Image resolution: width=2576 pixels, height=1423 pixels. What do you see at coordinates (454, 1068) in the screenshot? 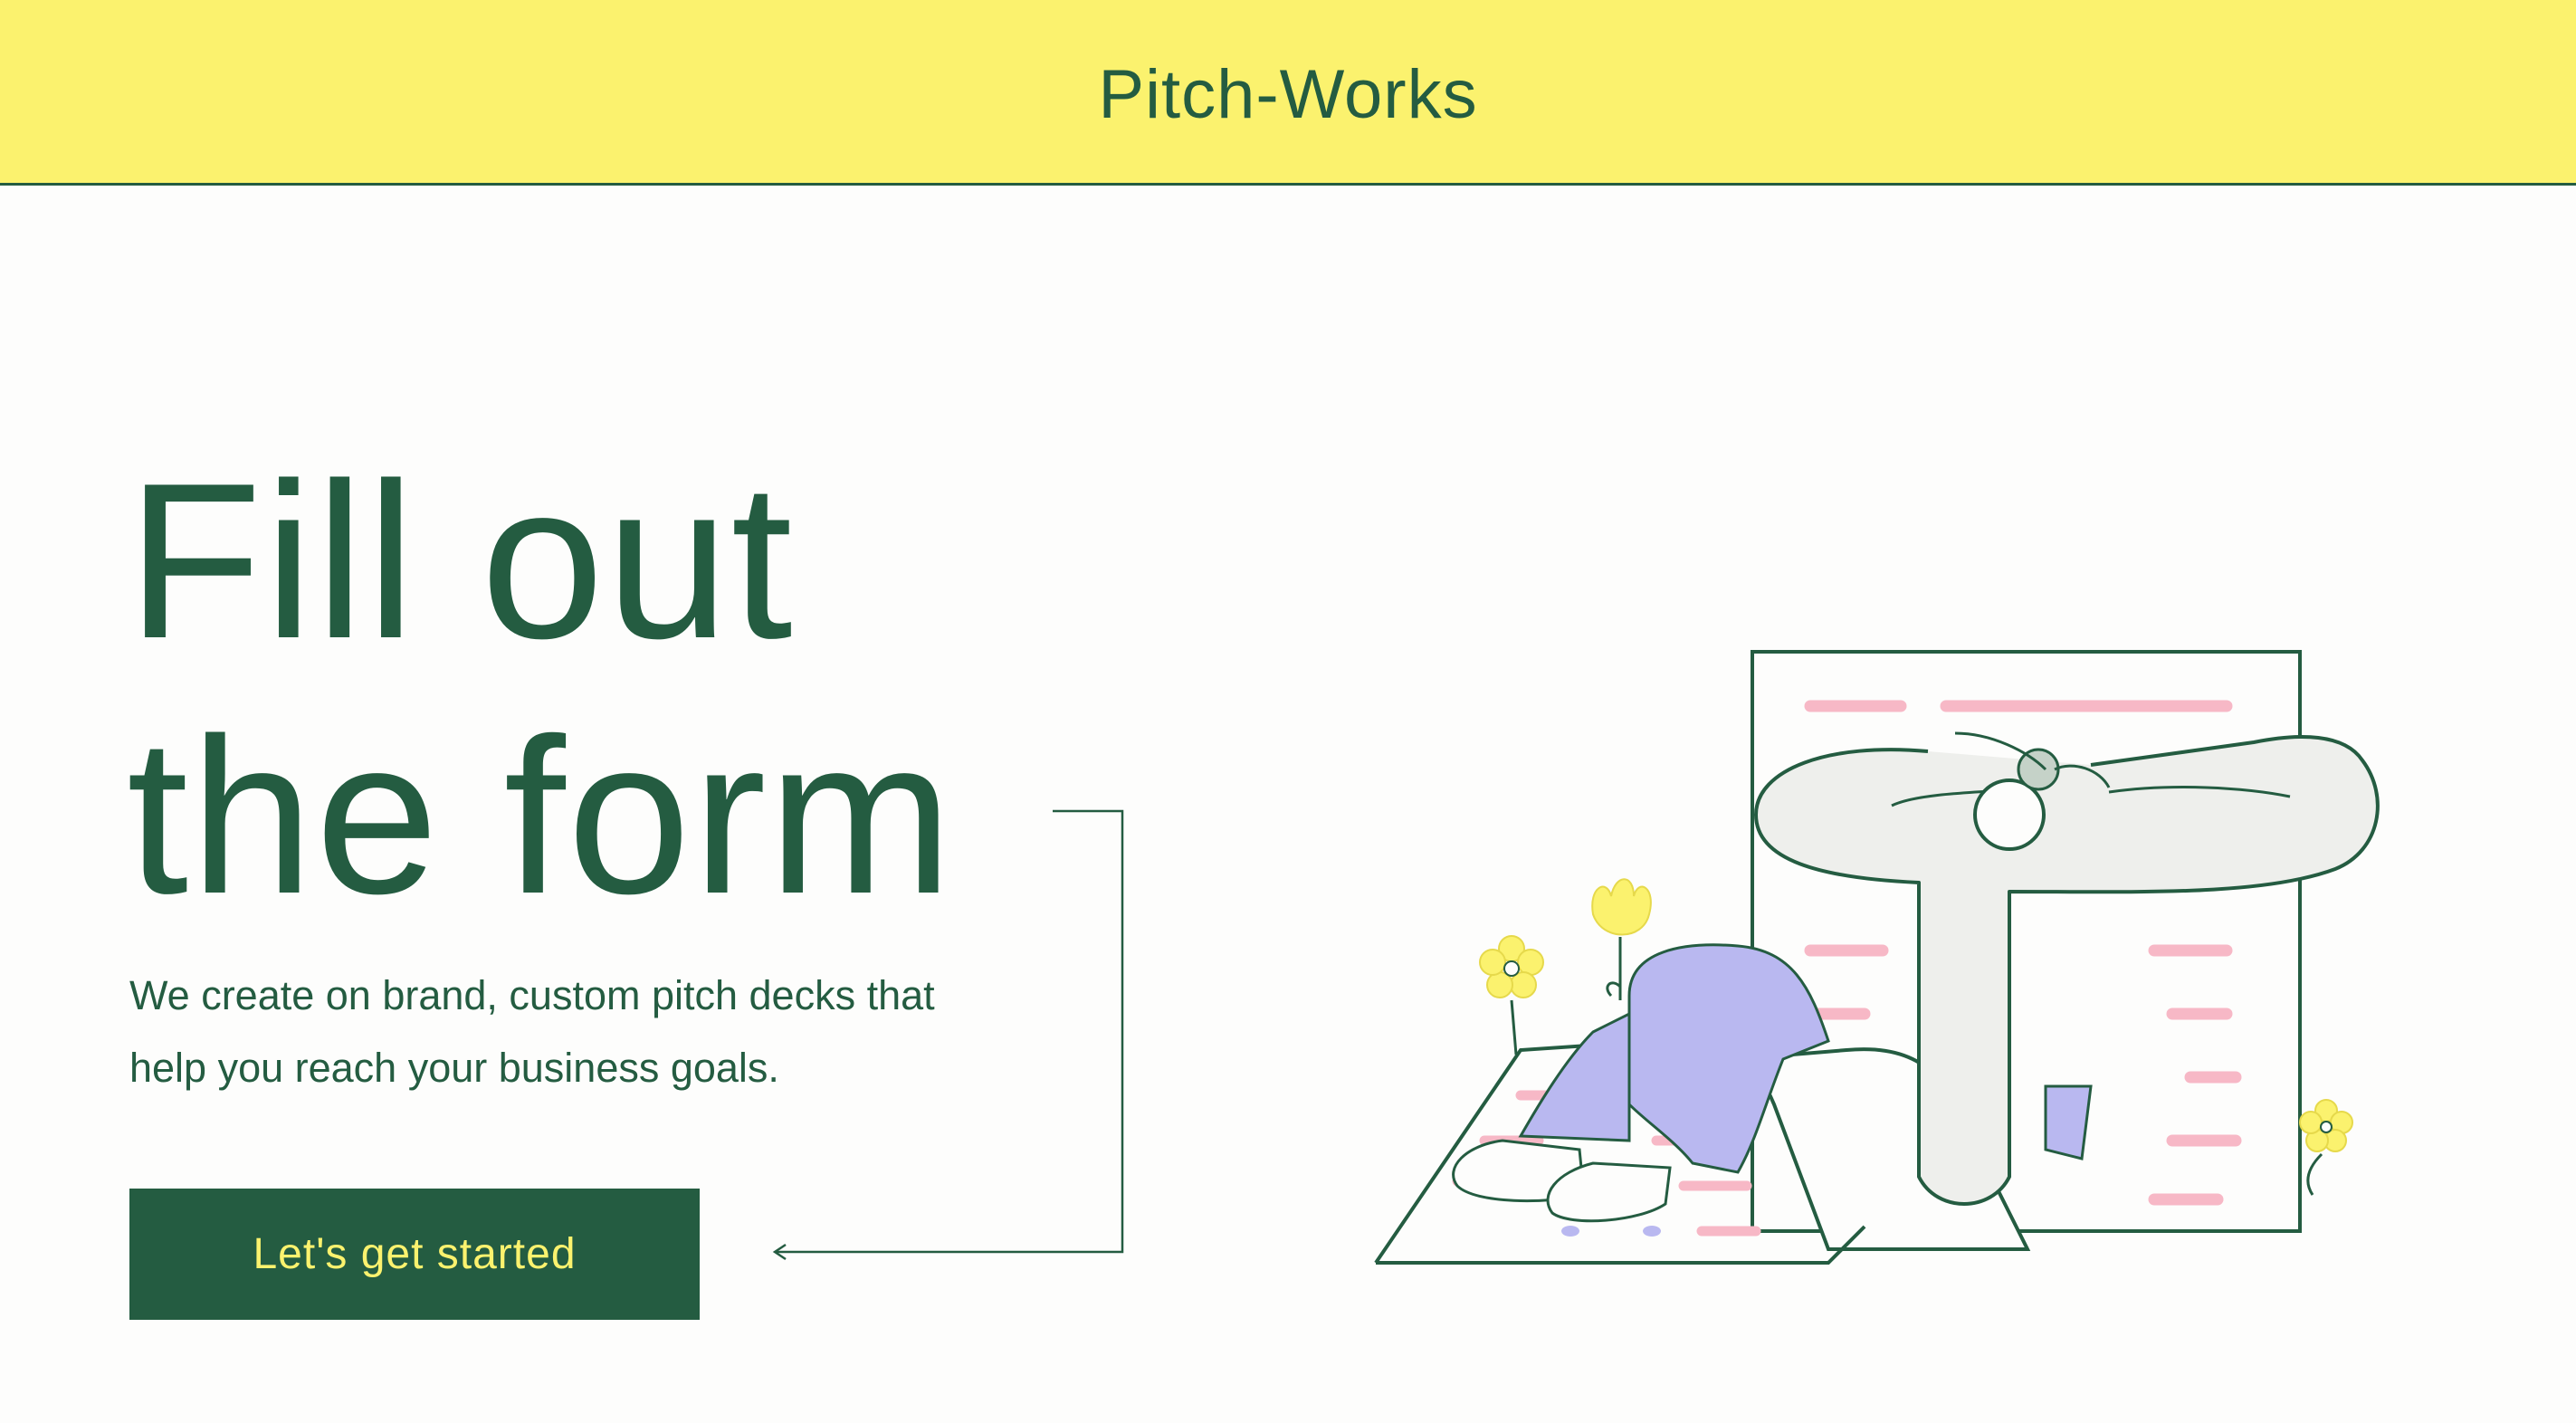
I see `hero-subtitle-line-2: help you reach your business goals.` at bounding box center [454, 1068].